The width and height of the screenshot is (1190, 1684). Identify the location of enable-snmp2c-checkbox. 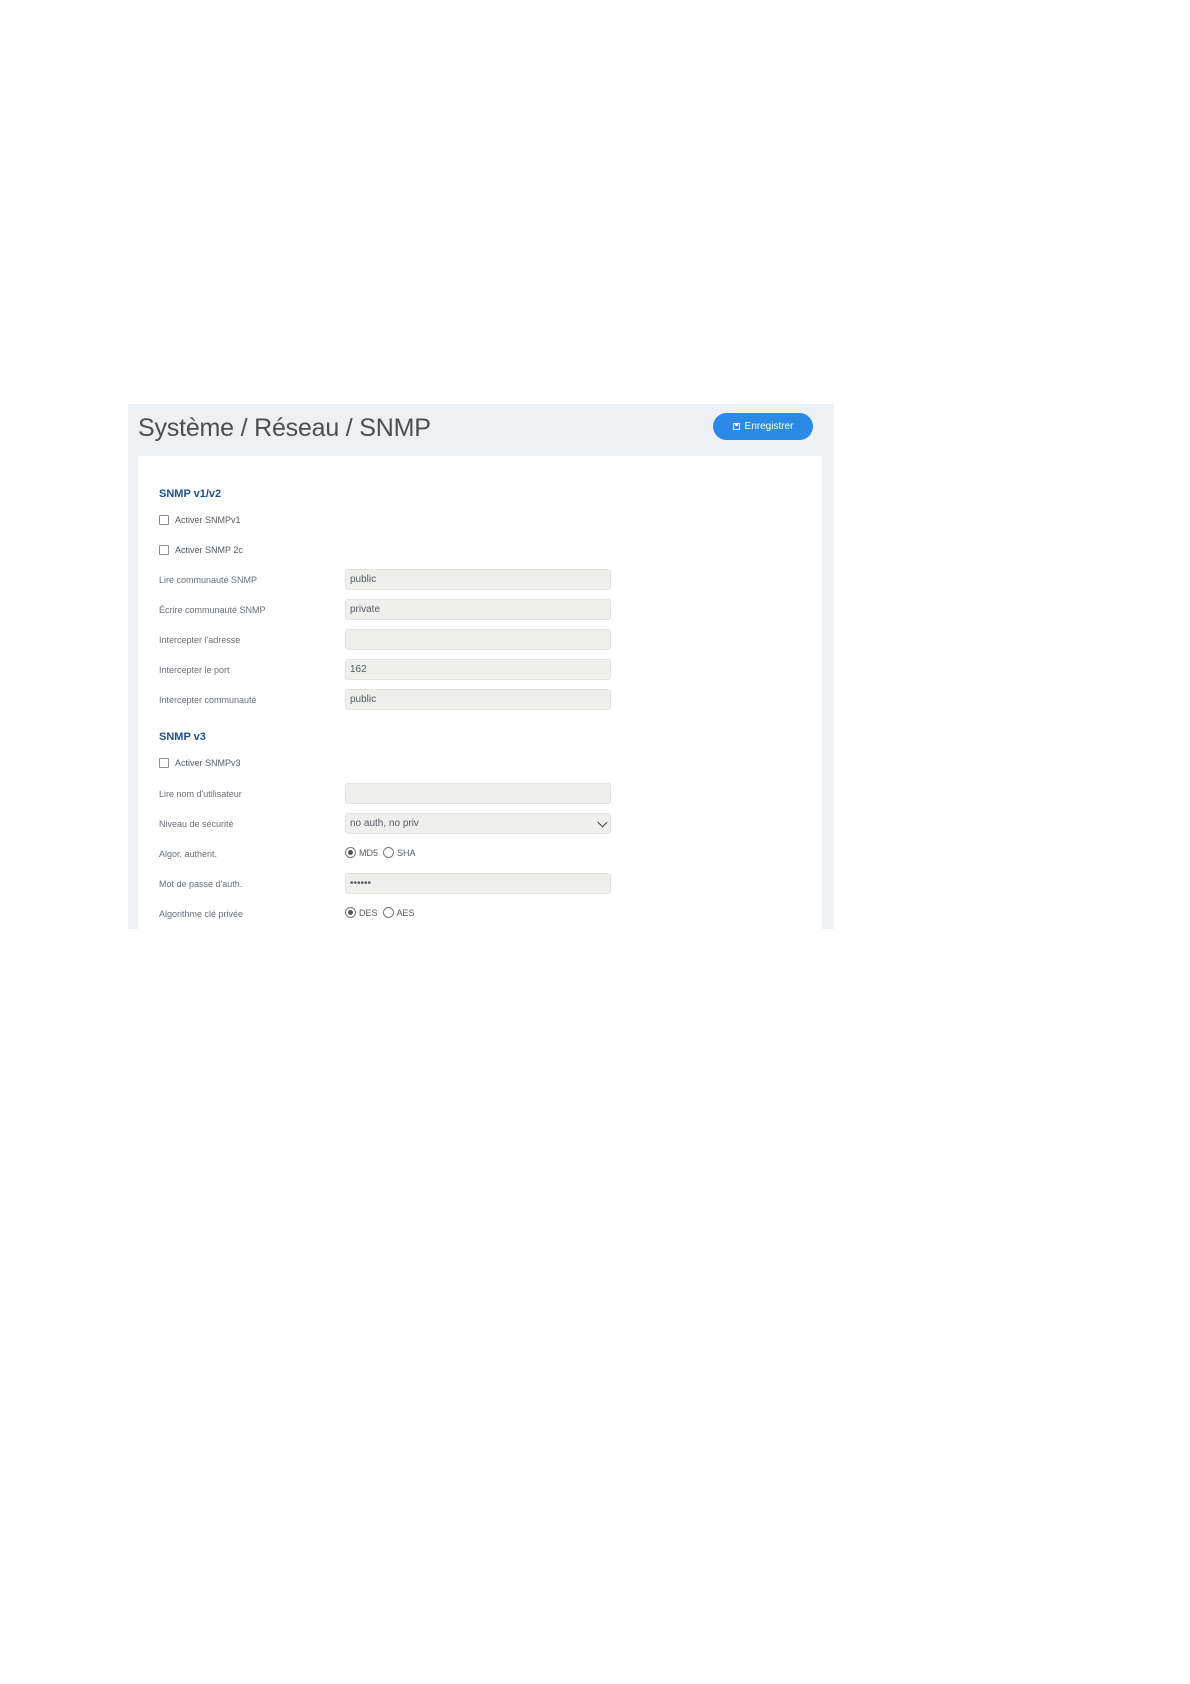
(164, 550).